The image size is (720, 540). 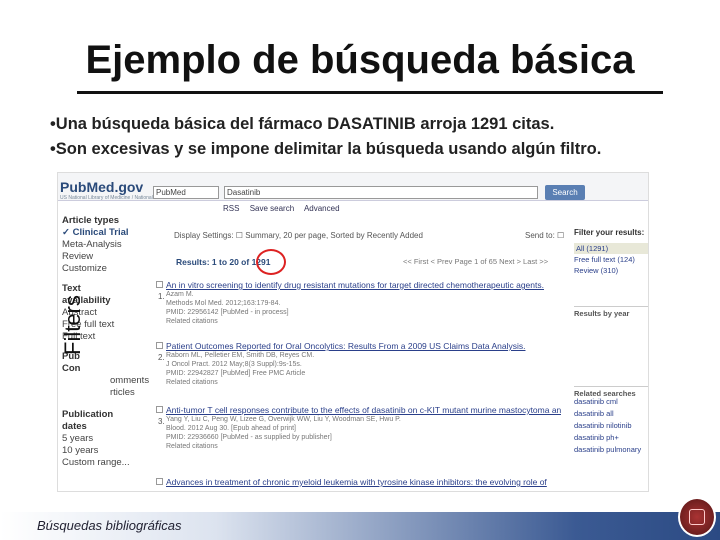 I want to click on filter-review-right: Review (310), so click(x=611, y=270).